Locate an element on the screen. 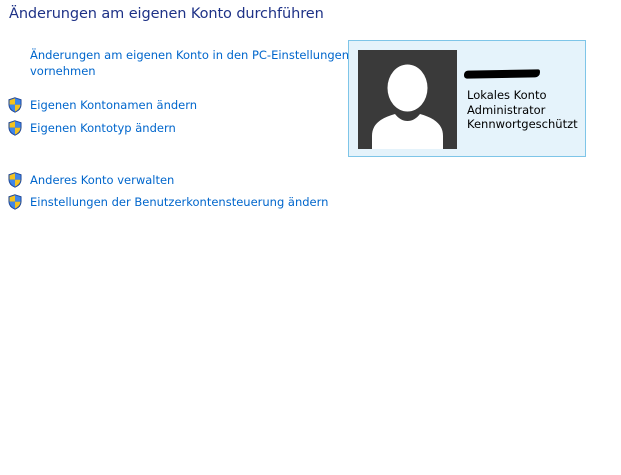 This screenshot has height=475, width=621. account-role-text: Administrator is located at coordinates (506, 109).